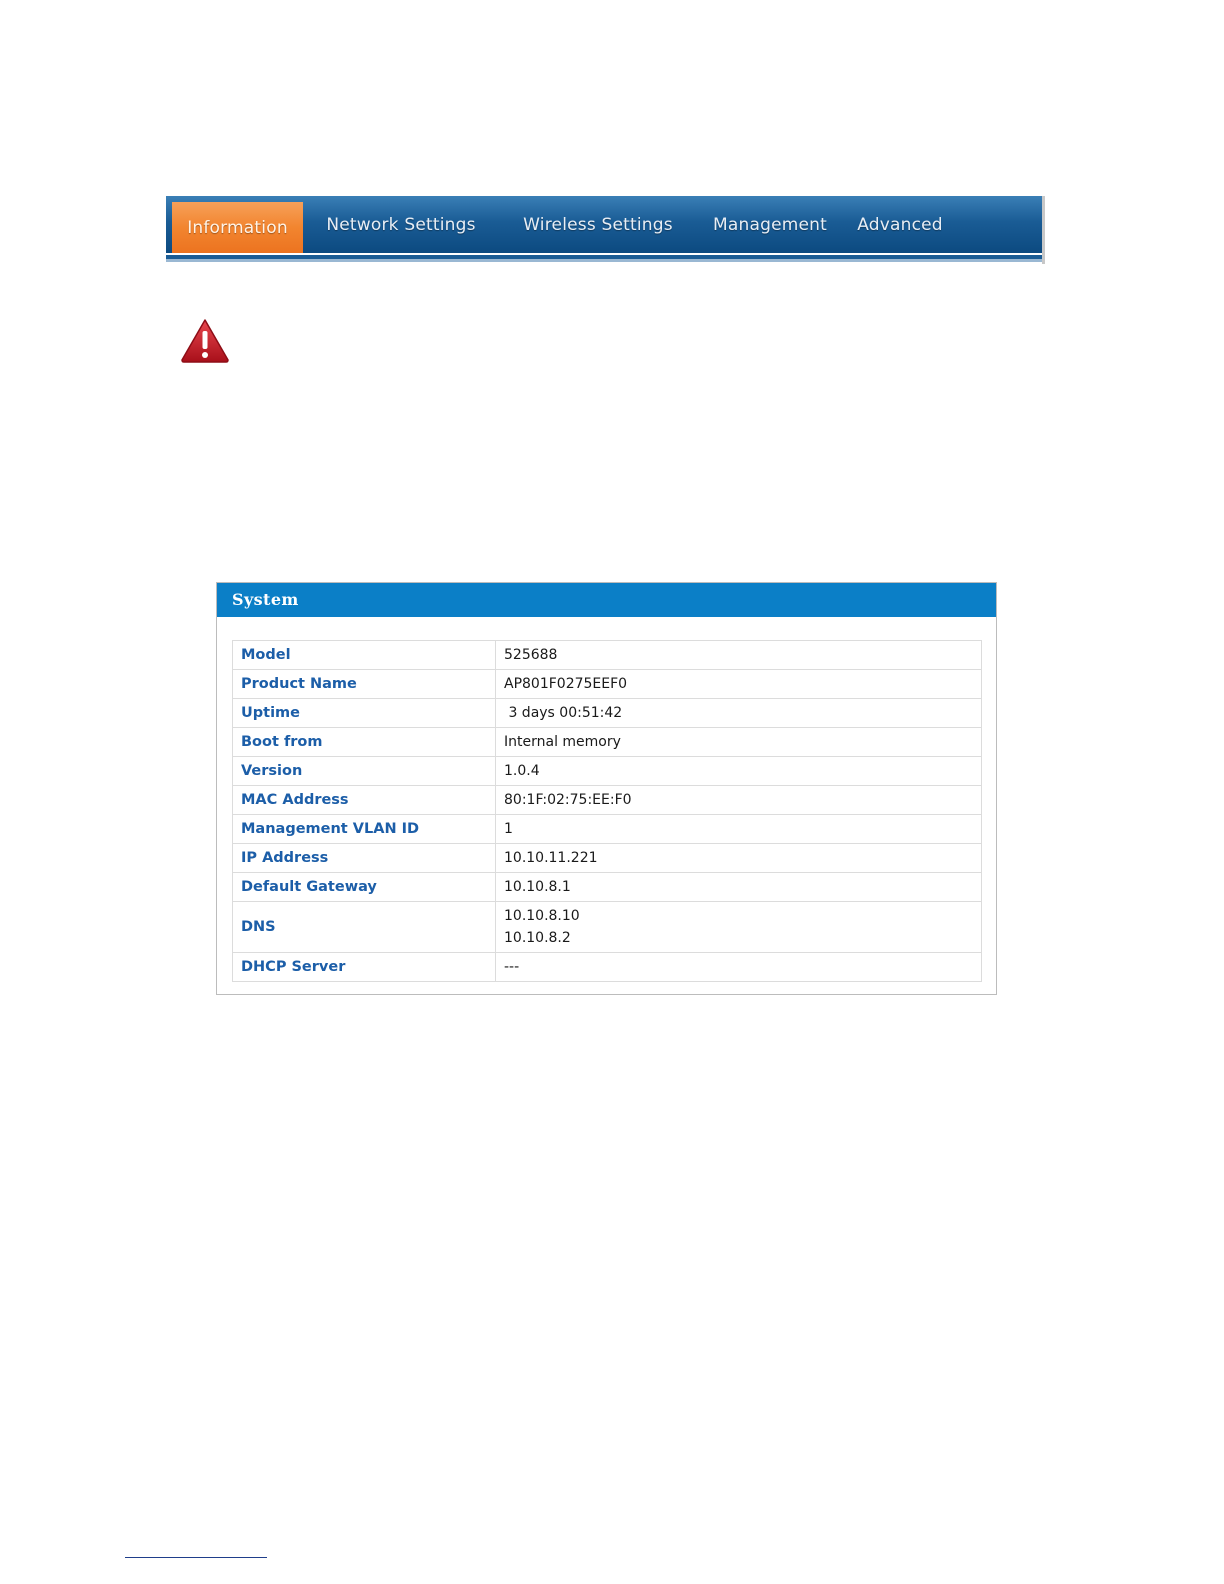  What do you see at coordinates (738, 771) in the screenshot?
I see `row-value-version: 1.0.4` at bounding box center [738, 771].